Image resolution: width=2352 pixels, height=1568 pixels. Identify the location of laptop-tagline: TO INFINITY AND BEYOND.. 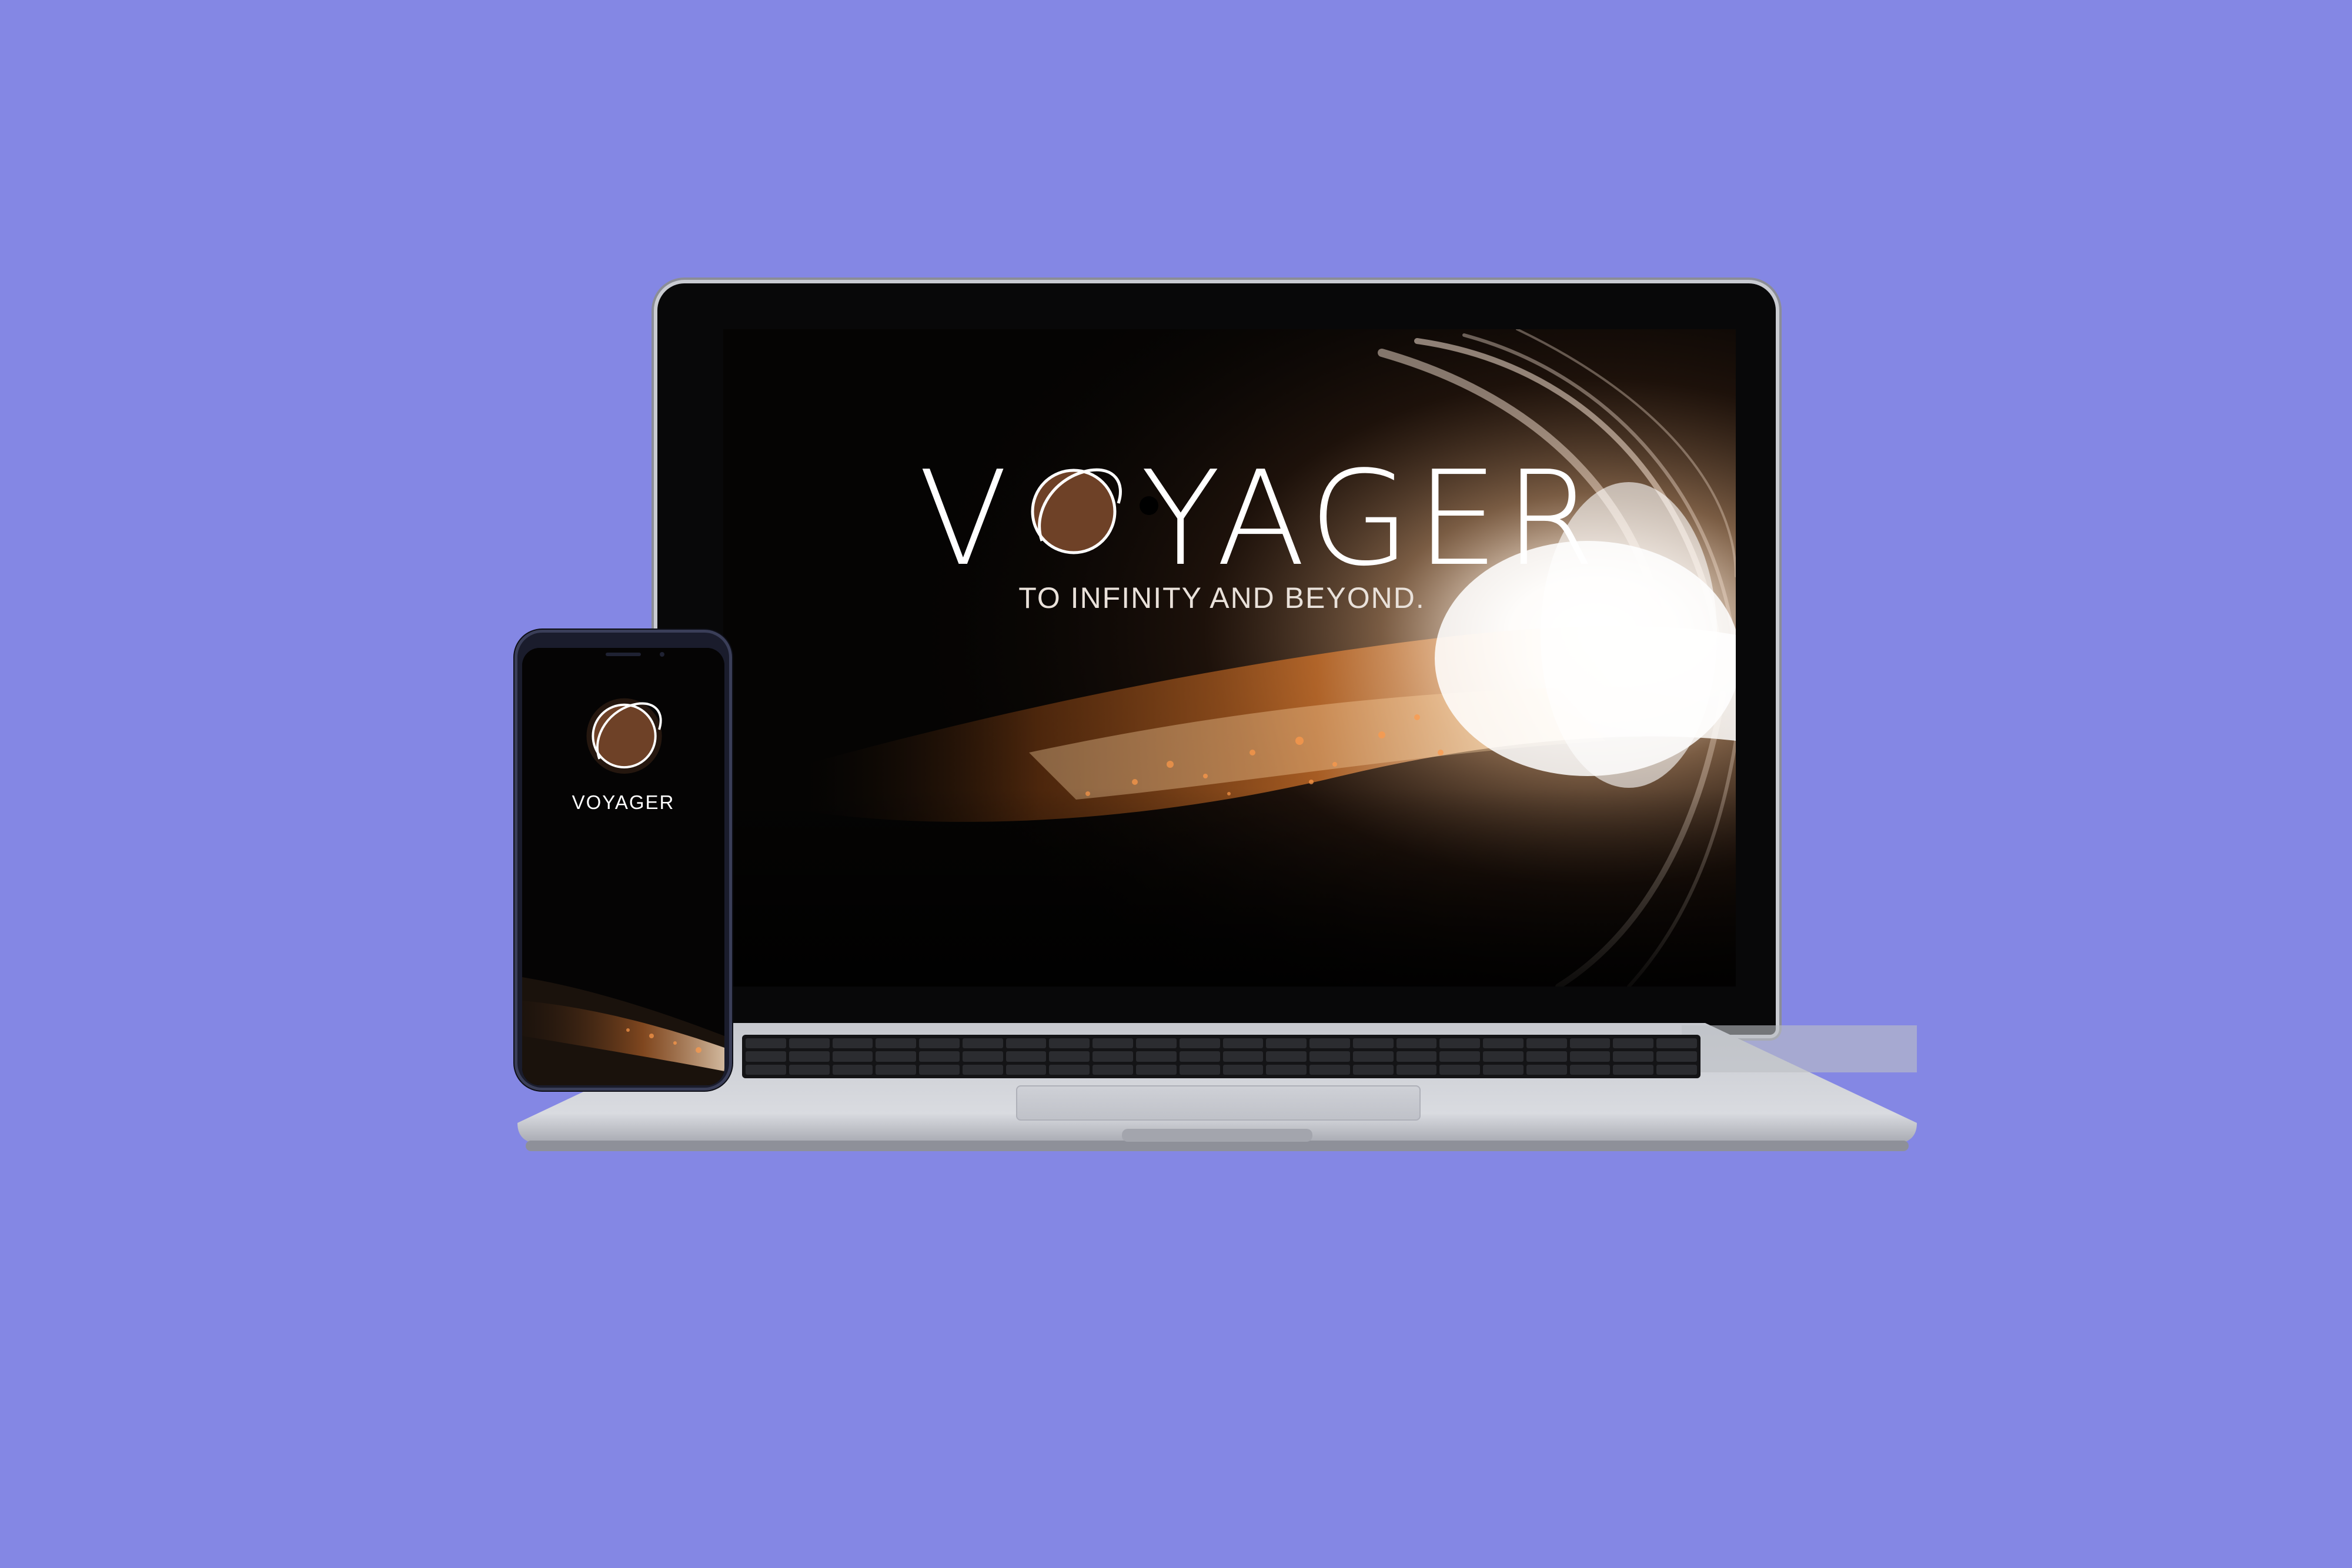
(1221, 597).